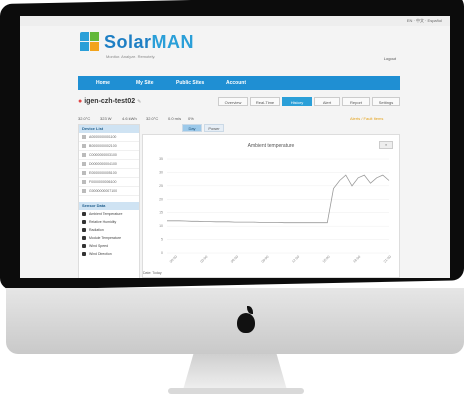  Describe the element at coordinates (84, 214) in the screenshot. I see `thermometer-icon` at that location.